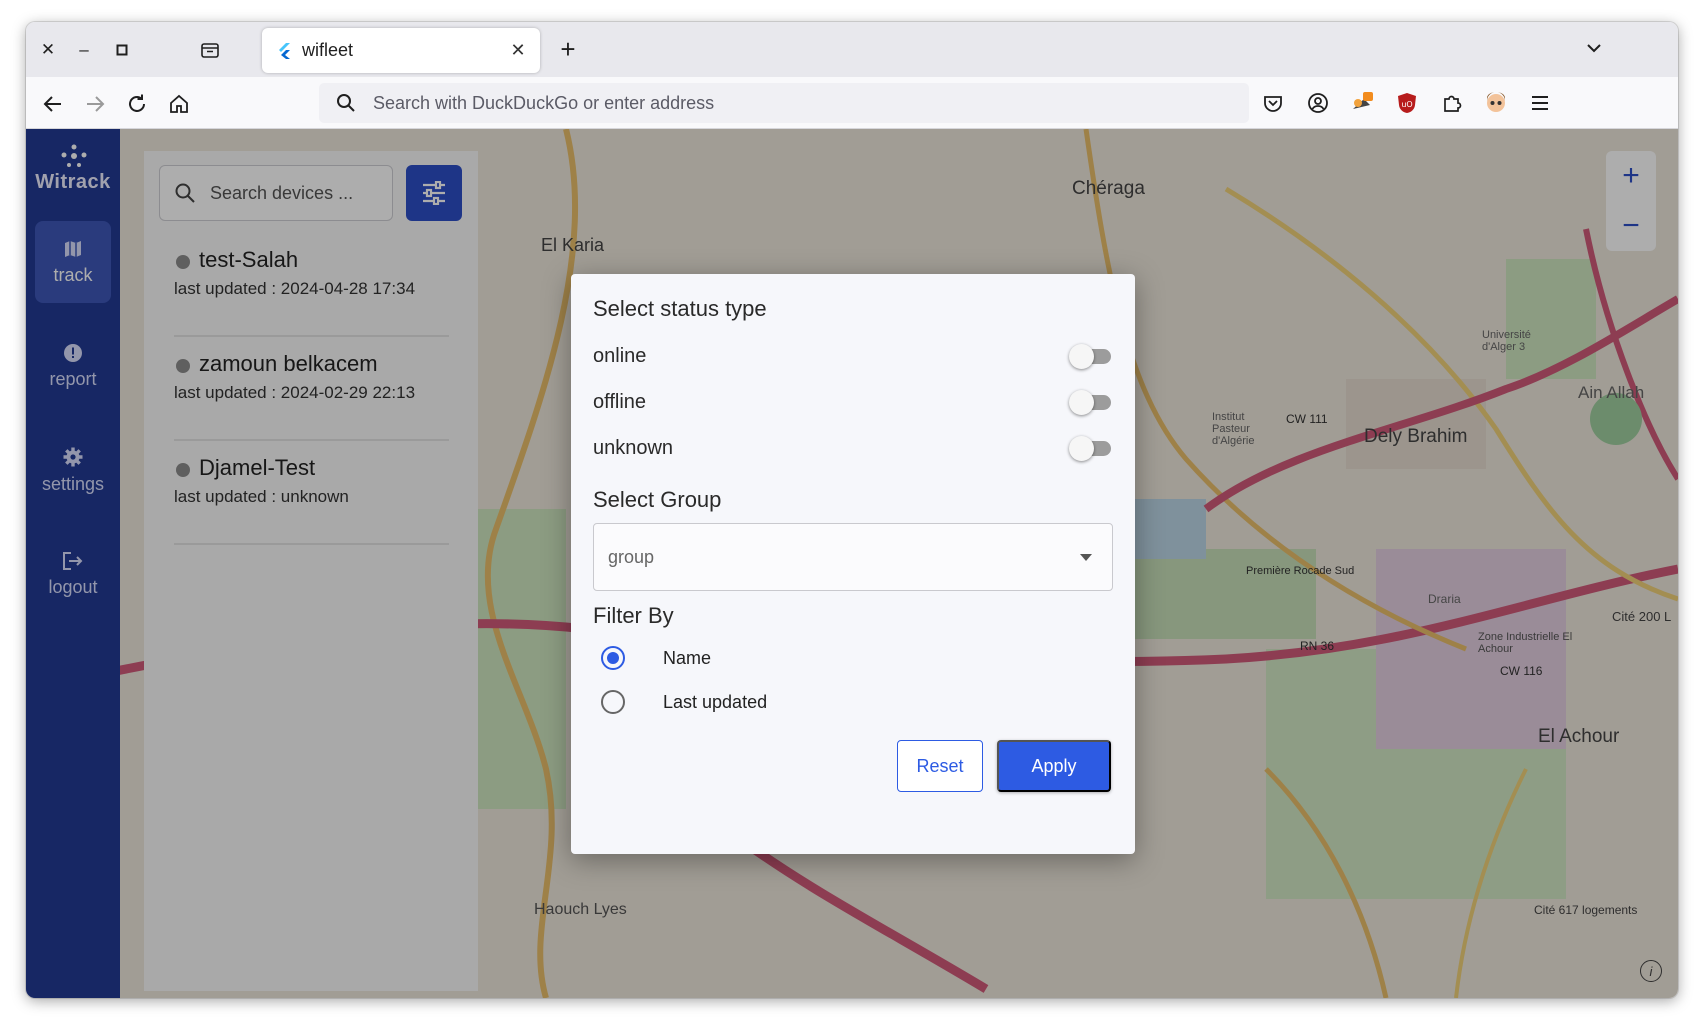  I want to click on status-row-offline: offline, so click(853, 402).